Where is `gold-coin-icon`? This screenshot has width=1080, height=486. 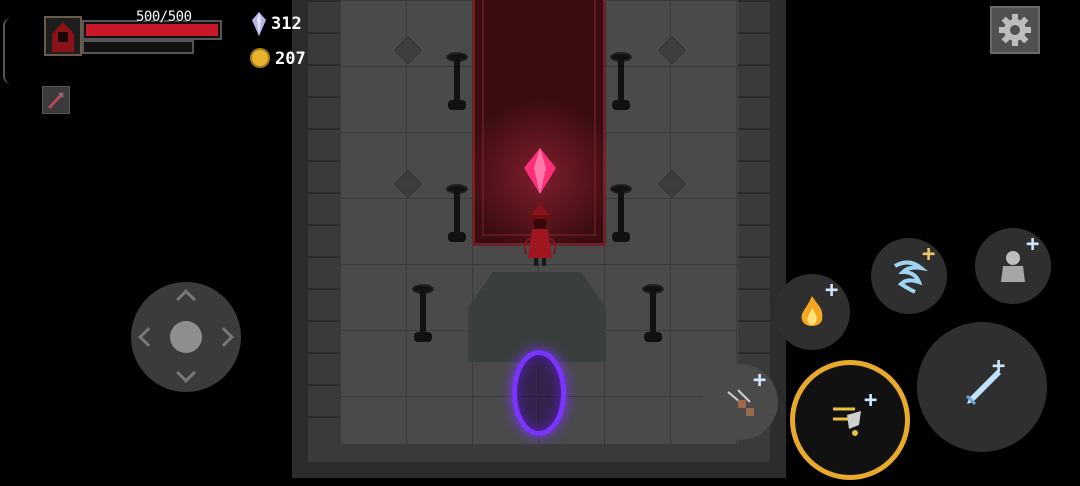
gold-coin-icon is located at coordinates (260, 58).